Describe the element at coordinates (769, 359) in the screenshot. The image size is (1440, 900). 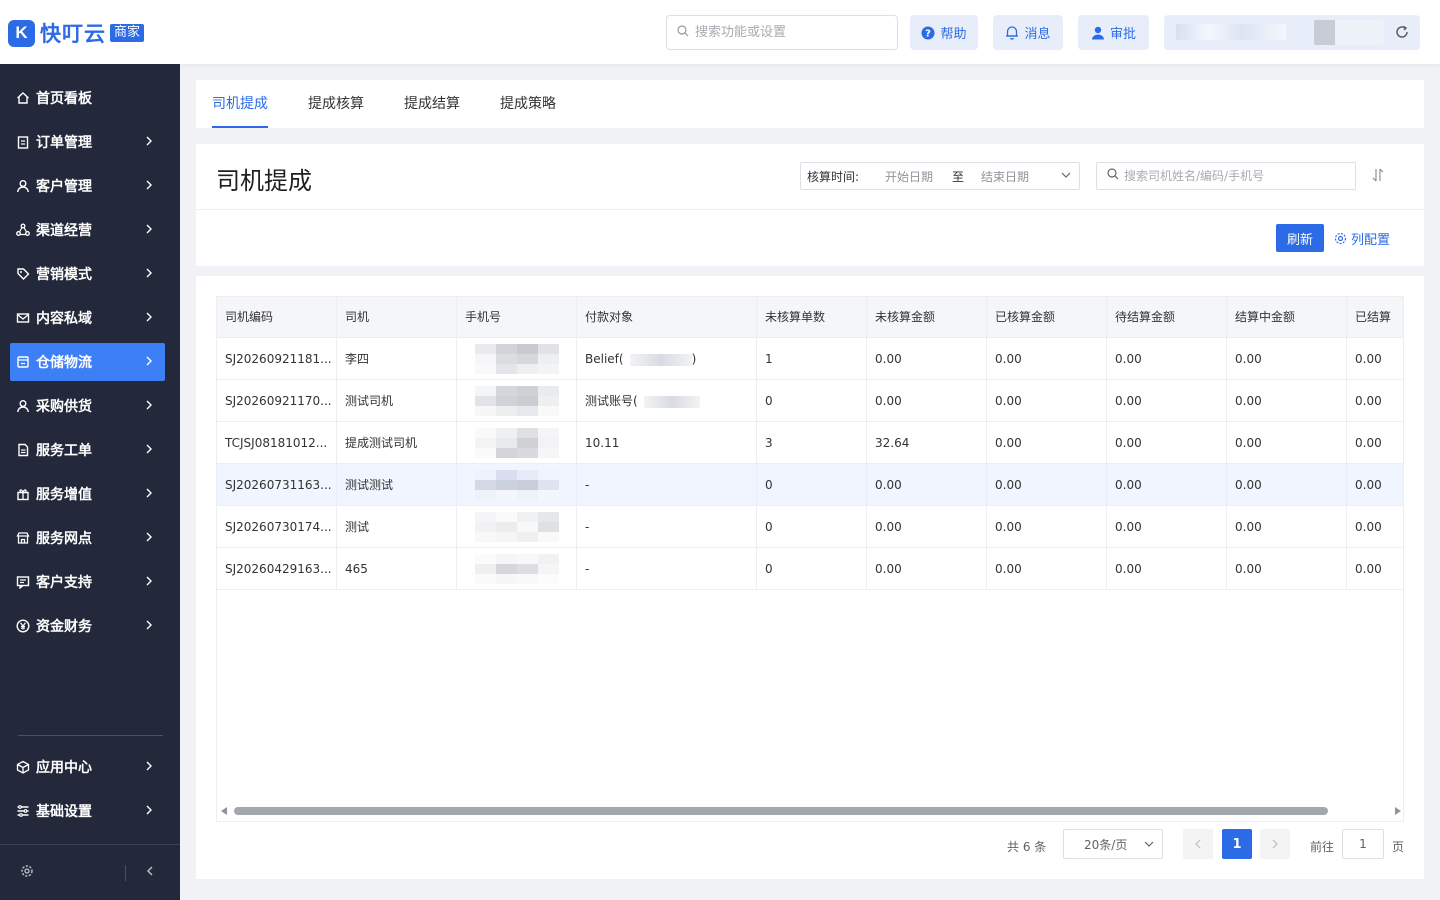
I see `cell-text: 1` at that location.